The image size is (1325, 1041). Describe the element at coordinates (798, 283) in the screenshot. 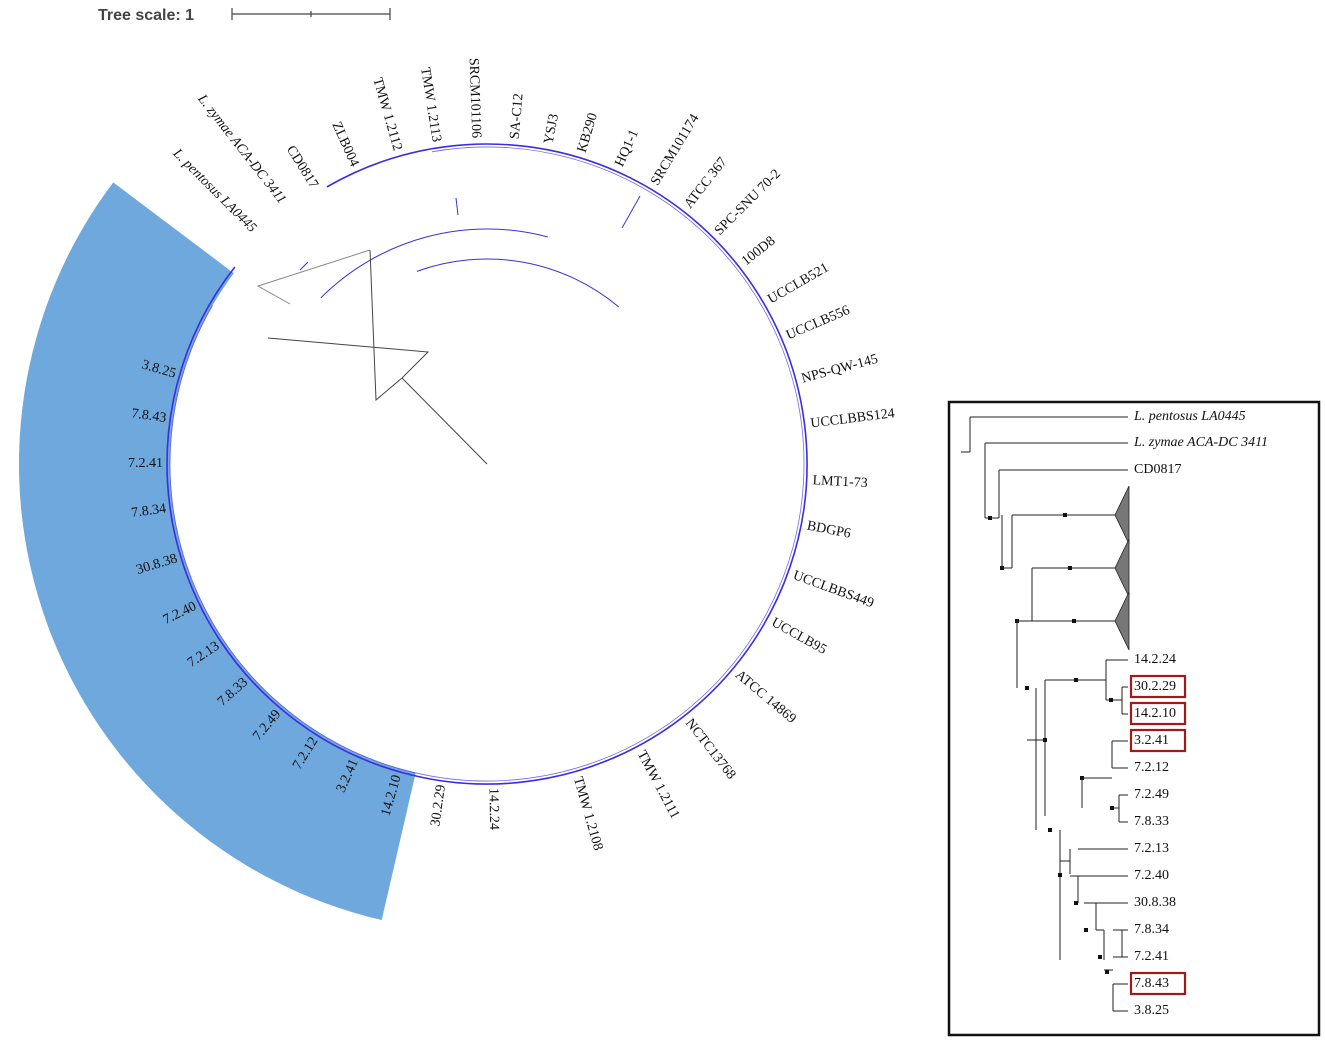

I see `reference-leaf-label: UCCLB521` at that location.